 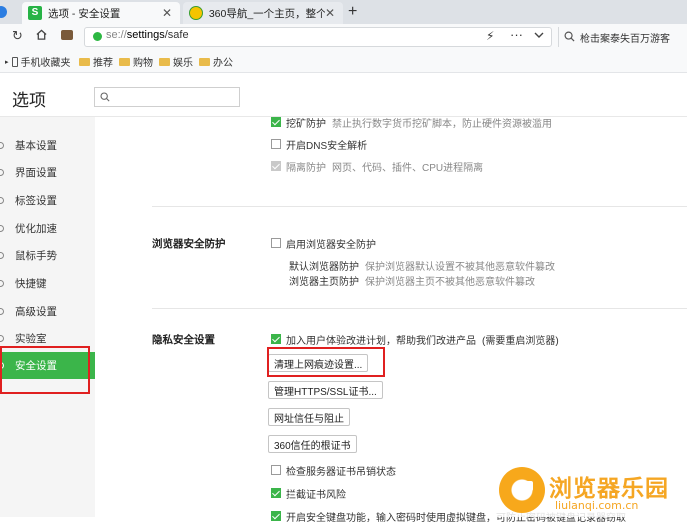 What do you see at coordinates (352, 12) in the screenshot?
I see `new-tab-icon: +` at bounding box center [352, 12].